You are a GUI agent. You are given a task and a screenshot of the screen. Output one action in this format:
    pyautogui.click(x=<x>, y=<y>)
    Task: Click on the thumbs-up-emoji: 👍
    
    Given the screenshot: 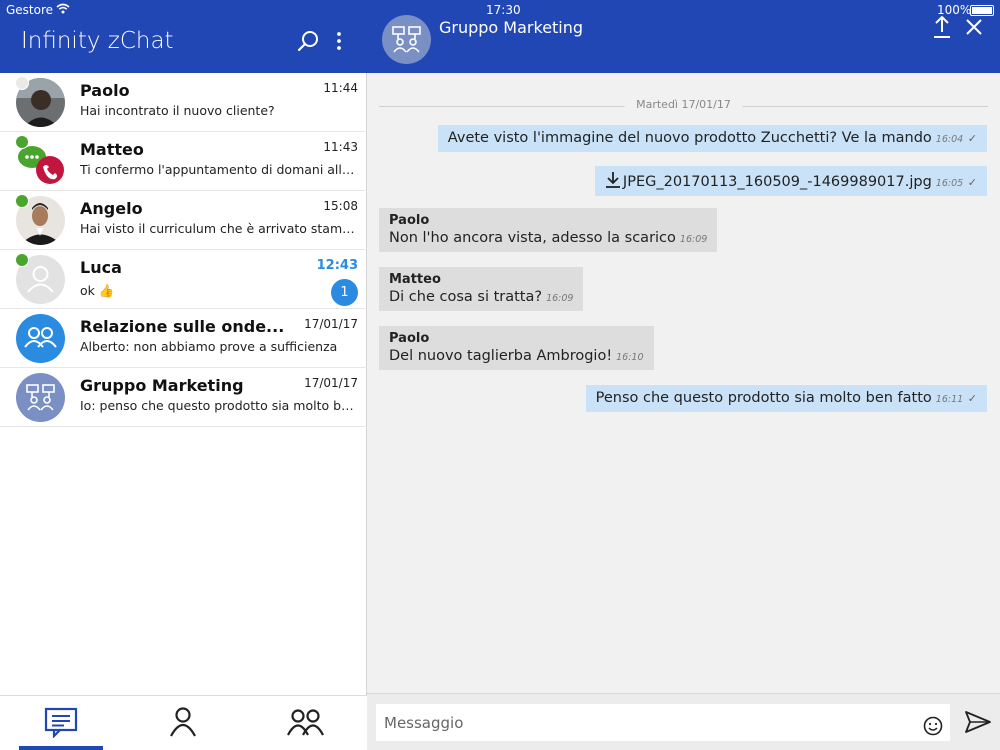 What is the action you would take?
    pyautogui.click(x=106, y=290)
    